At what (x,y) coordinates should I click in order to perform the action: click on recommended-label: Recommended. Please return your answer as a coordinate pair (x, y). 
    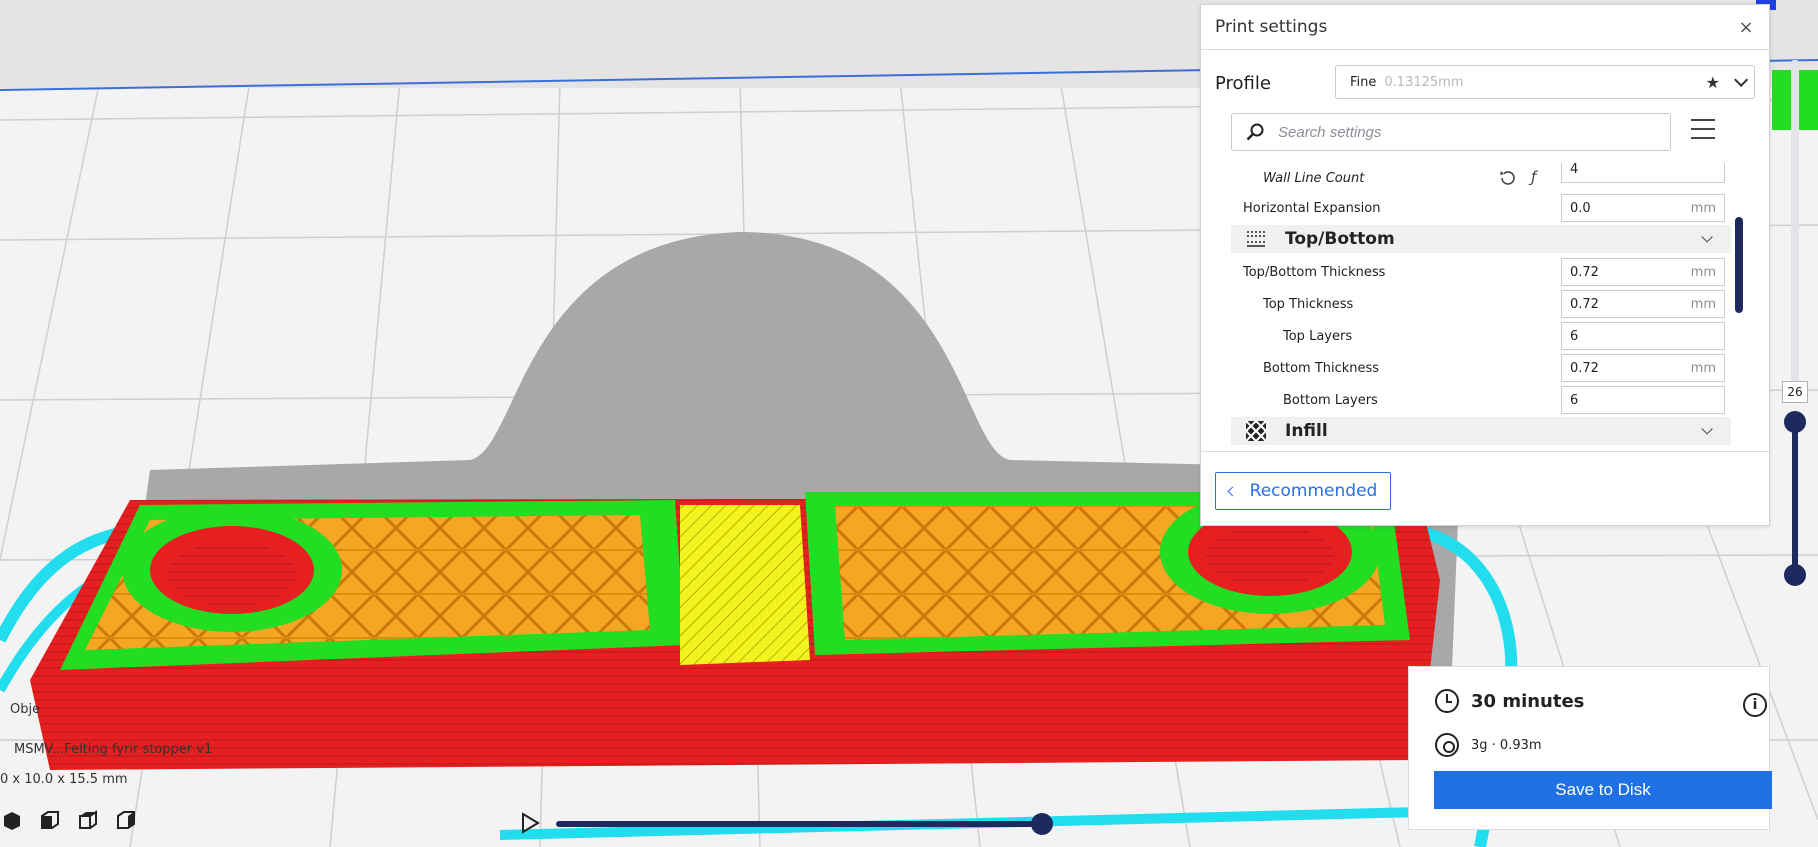
    Looking at the image, I should click on (1313, 491).